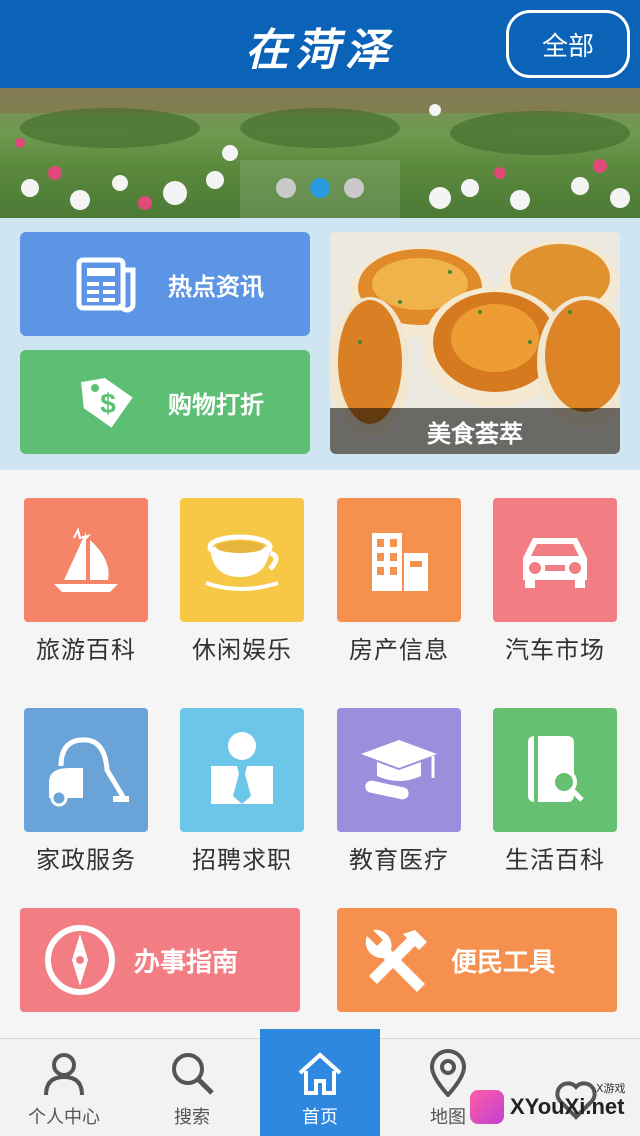  Describe the element at coordinates (475, 431) in the screenshot. I see `food-label: 美食荟萃` at that location.